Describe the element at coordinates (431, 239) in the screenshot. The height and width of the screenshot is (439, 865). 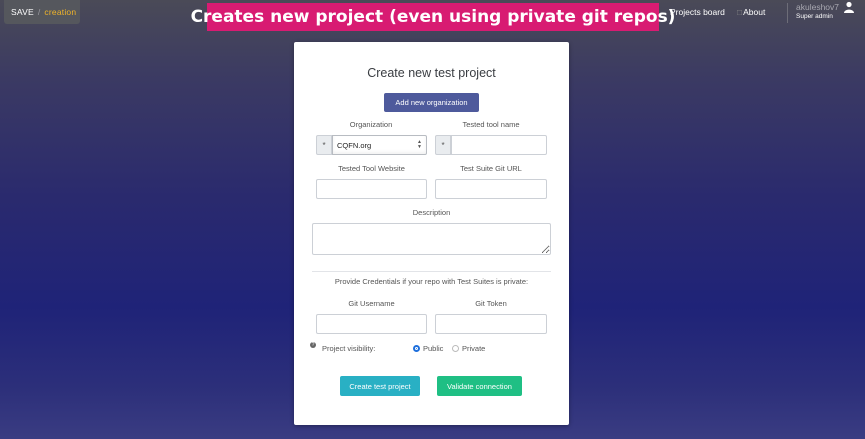
I see `description-textarea` at that location.